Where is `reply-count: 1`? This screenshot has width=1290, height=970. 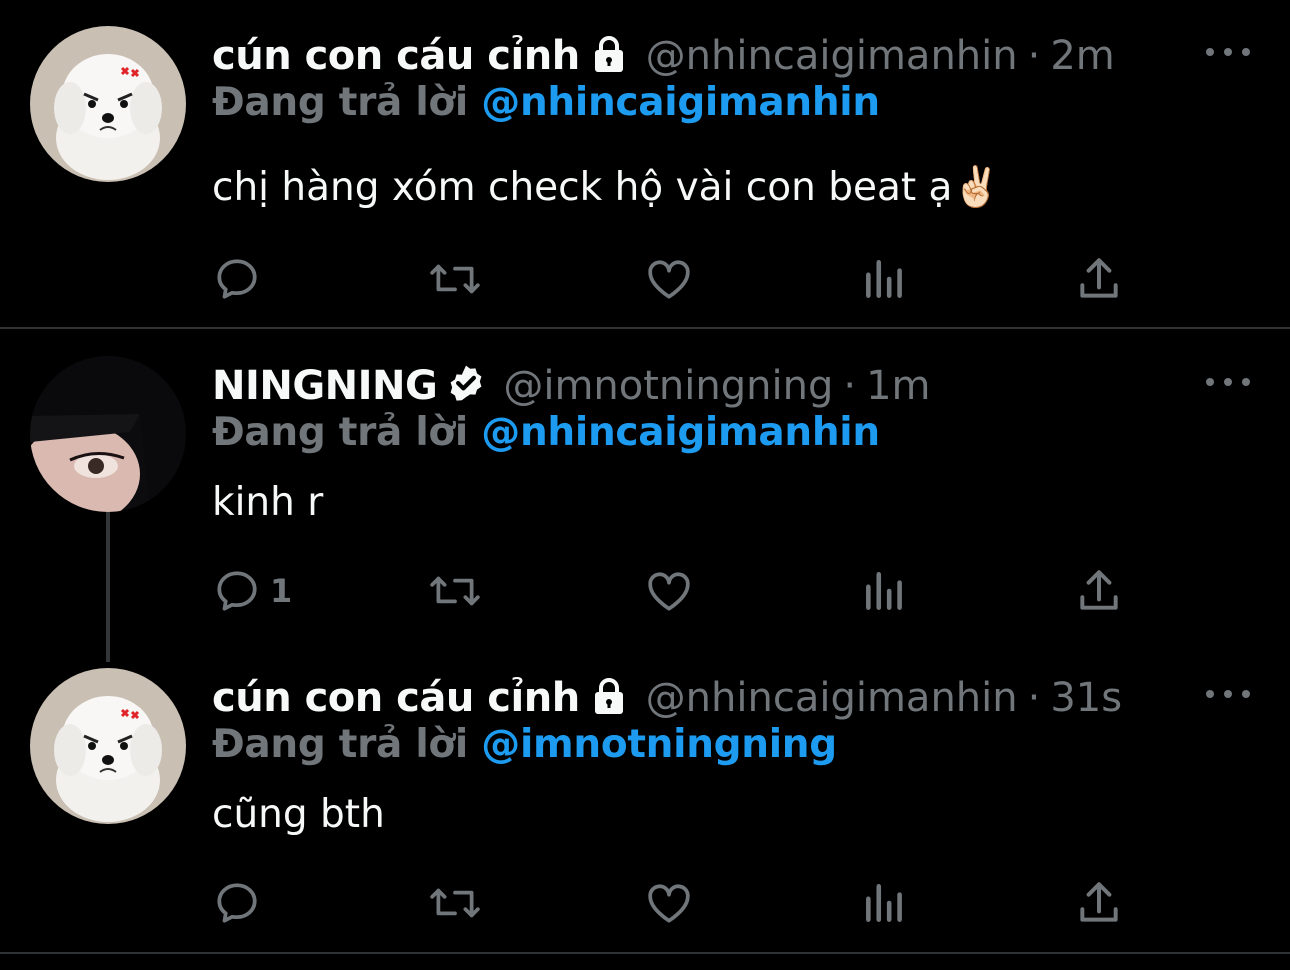 reply-count: 1 is located at coordinates (281, 591).